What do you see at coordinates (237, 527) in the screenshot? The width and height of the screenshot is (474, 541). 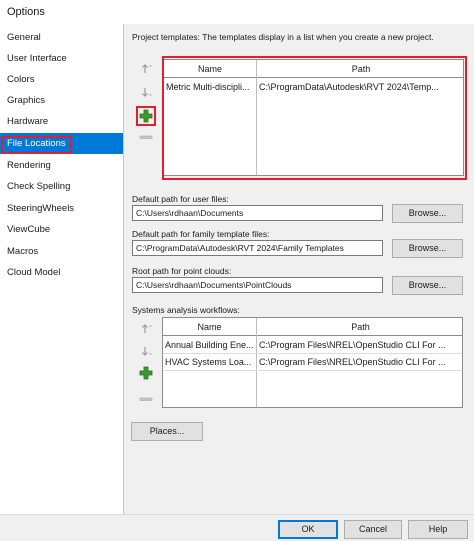 I see `dialog-footer: OK Cancel Help` at bounding box center [237, 527].